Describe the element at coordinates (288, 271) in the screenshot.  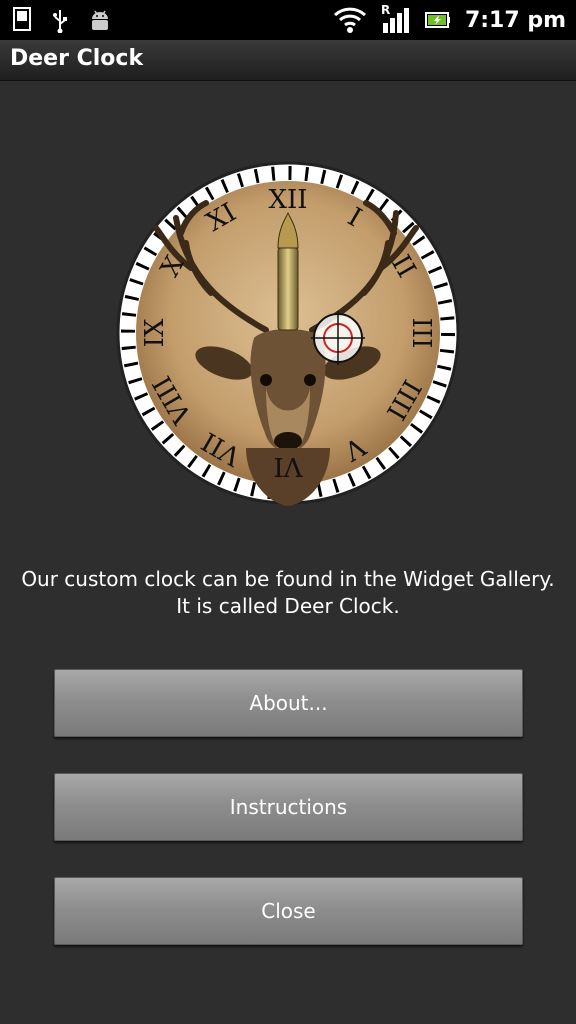
I see `bullet-hand` at that location.